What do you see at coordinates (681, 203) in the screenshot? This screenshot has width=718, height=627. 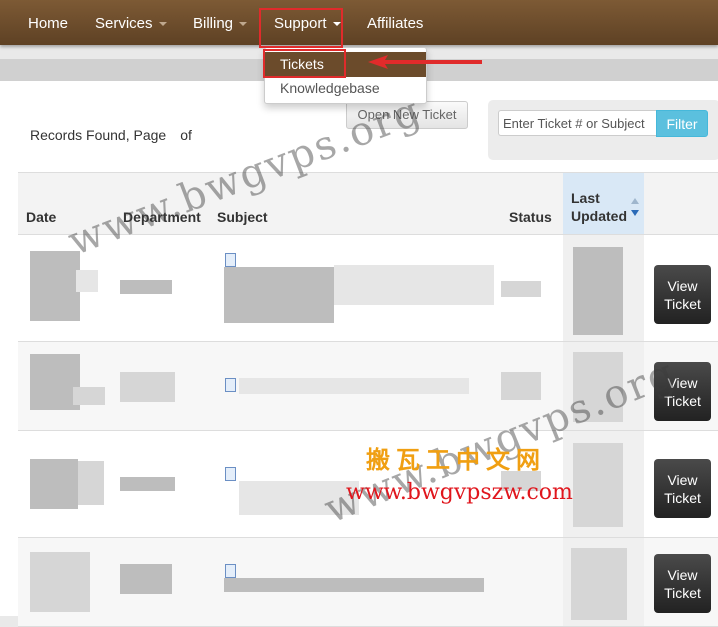 I see `col-actions` at bounding box center [681, 203].